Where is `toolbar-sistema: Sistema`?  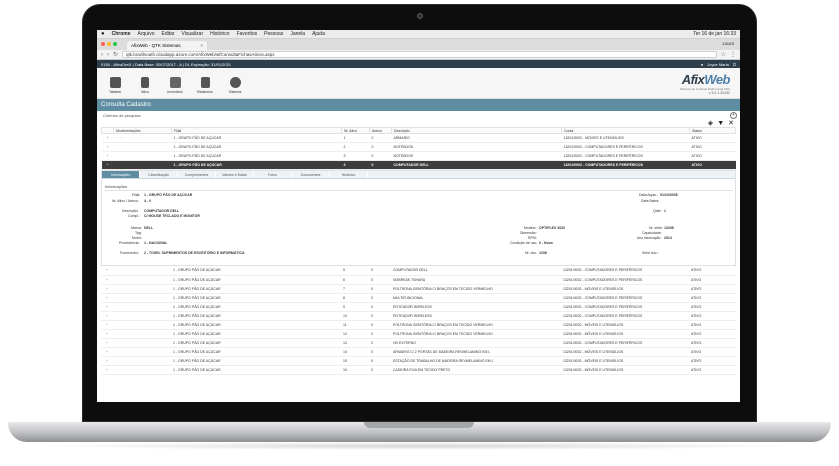 toolbar-sistema: Sistema is located at coordinates (235, 85).